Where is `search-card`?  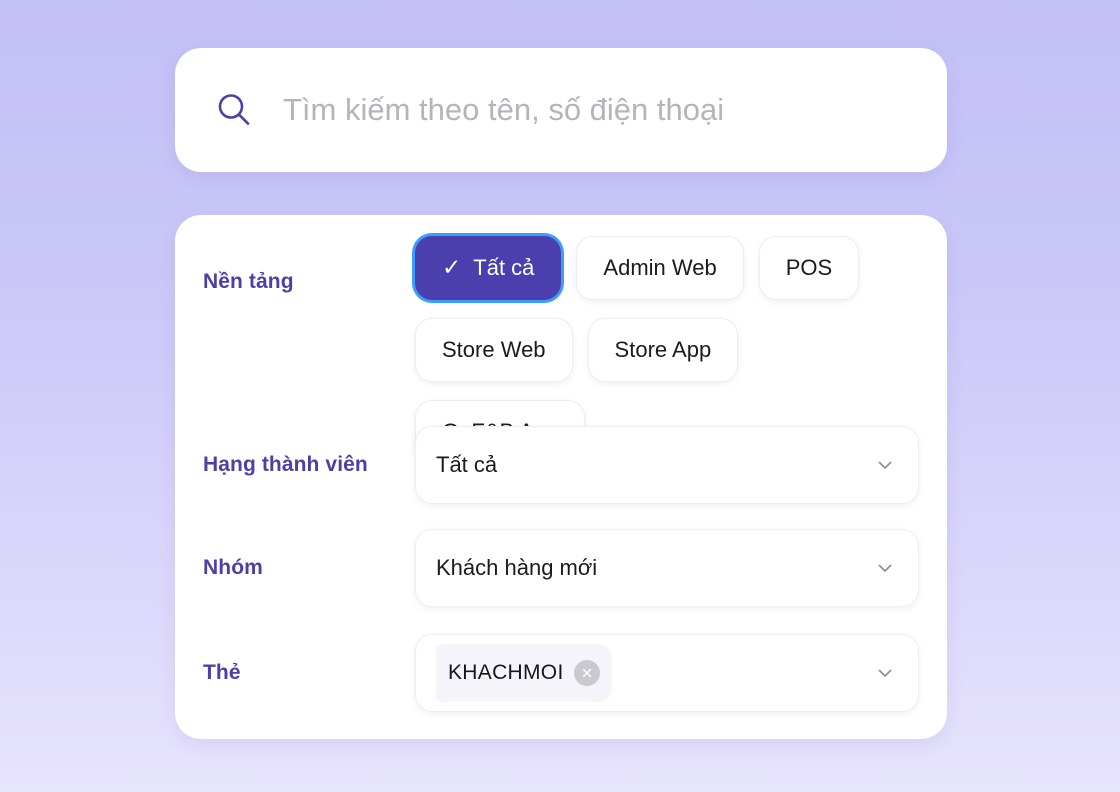 search-card is located at coordinates (561, 110).